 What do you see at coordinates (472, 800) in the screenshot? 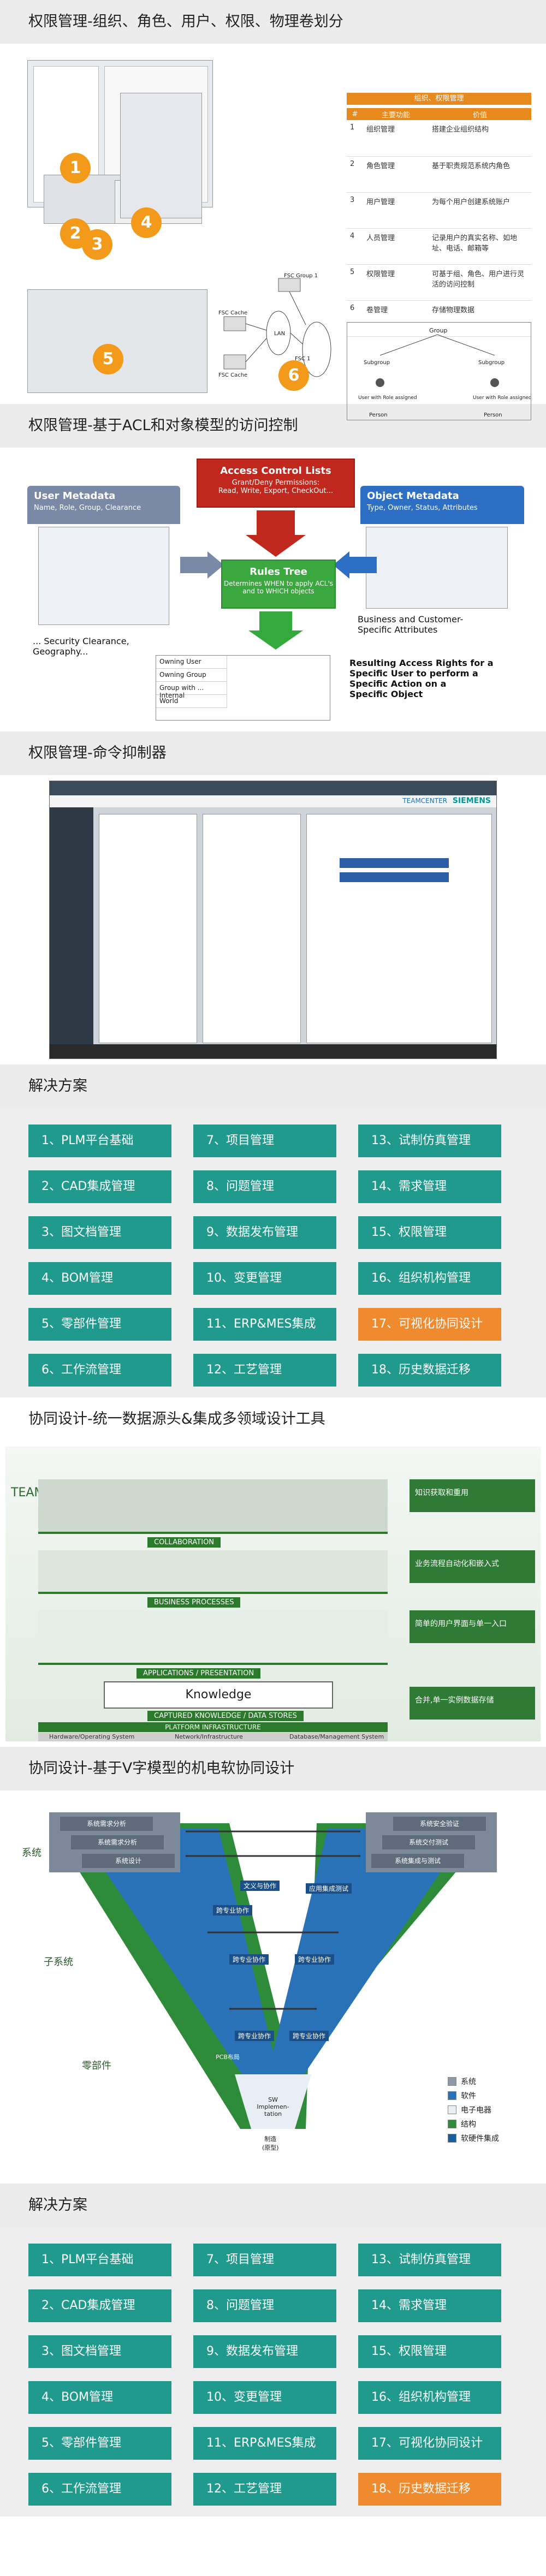
I see `siemens-label: SIEMENS` at bounding box center [472, 800].